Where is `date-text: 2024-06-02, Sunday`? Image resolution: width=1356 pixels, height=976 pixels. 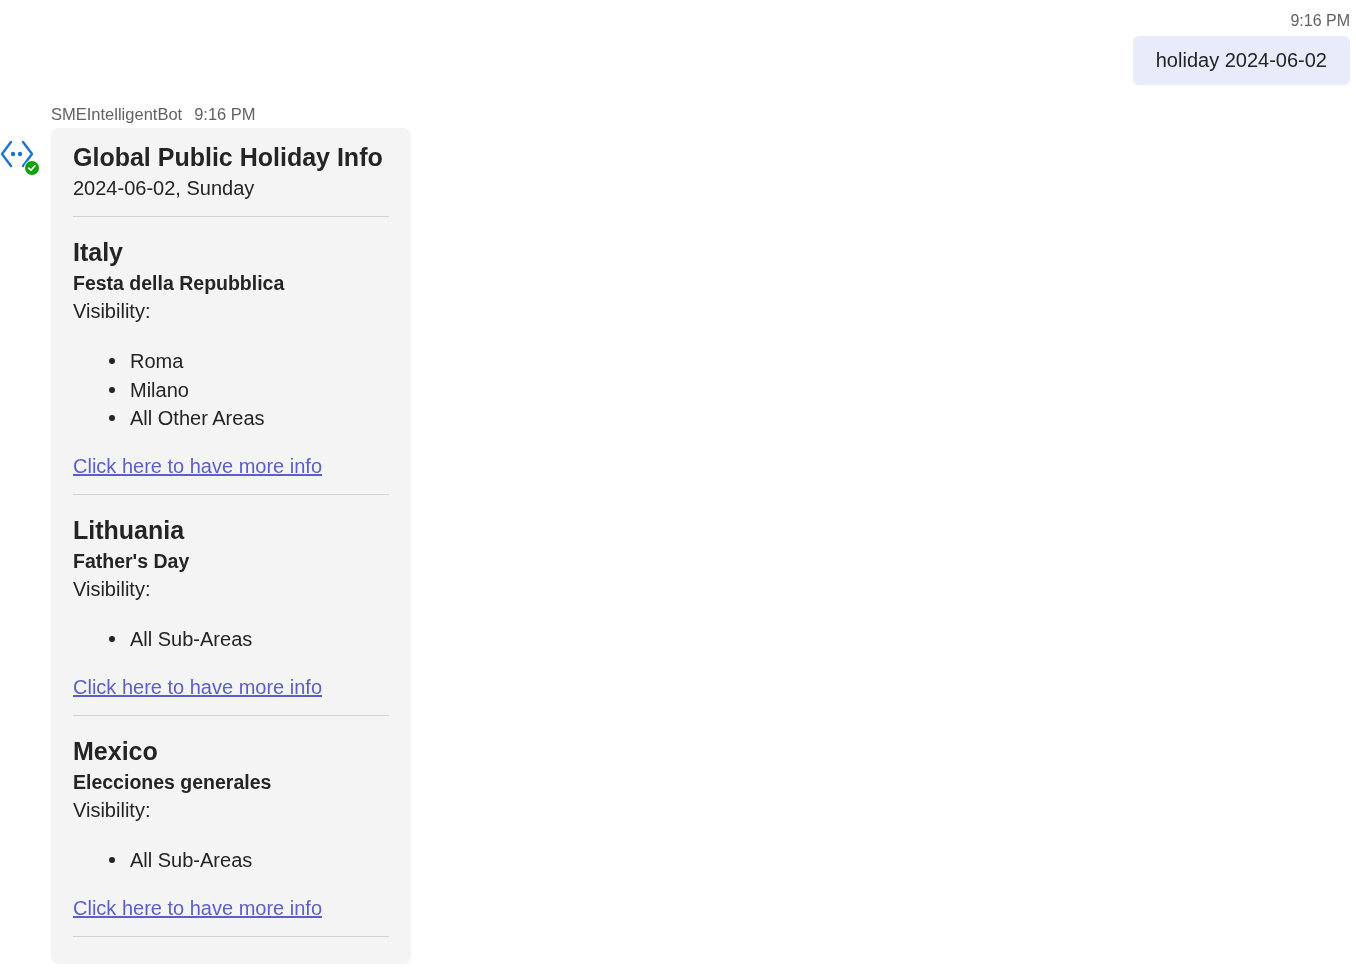
date-text: 2024-06-02, Sunday is located at coordinates (164, 188).